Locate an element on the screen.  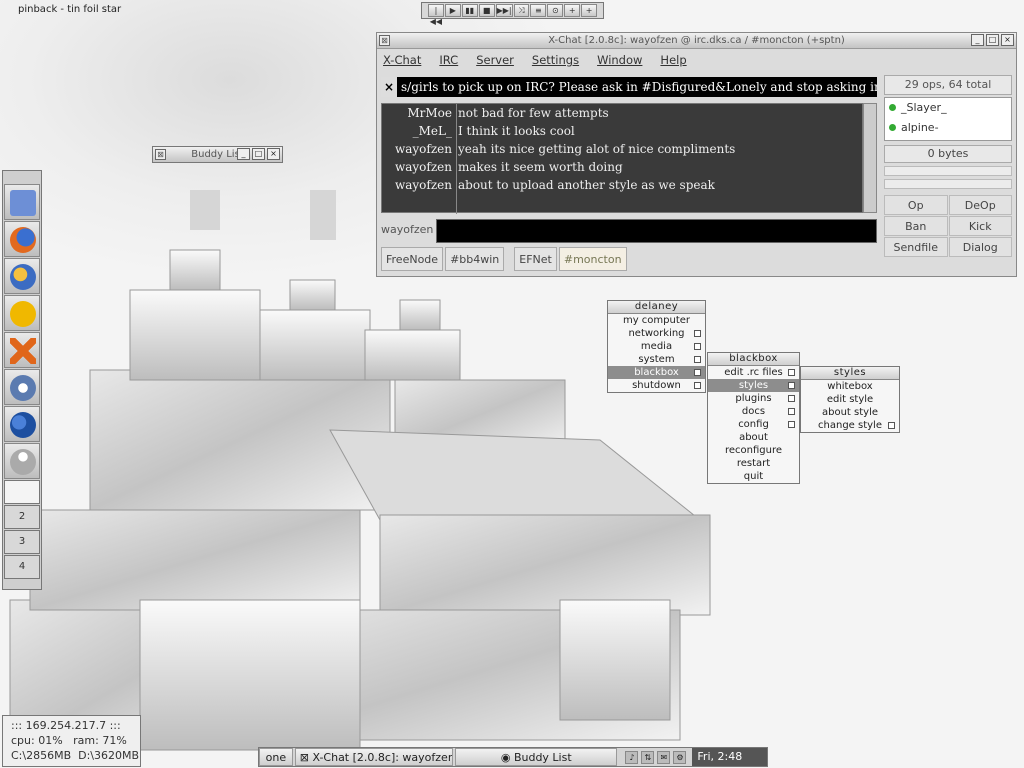
thunderbird-icon is located at coordinates (23, 277).